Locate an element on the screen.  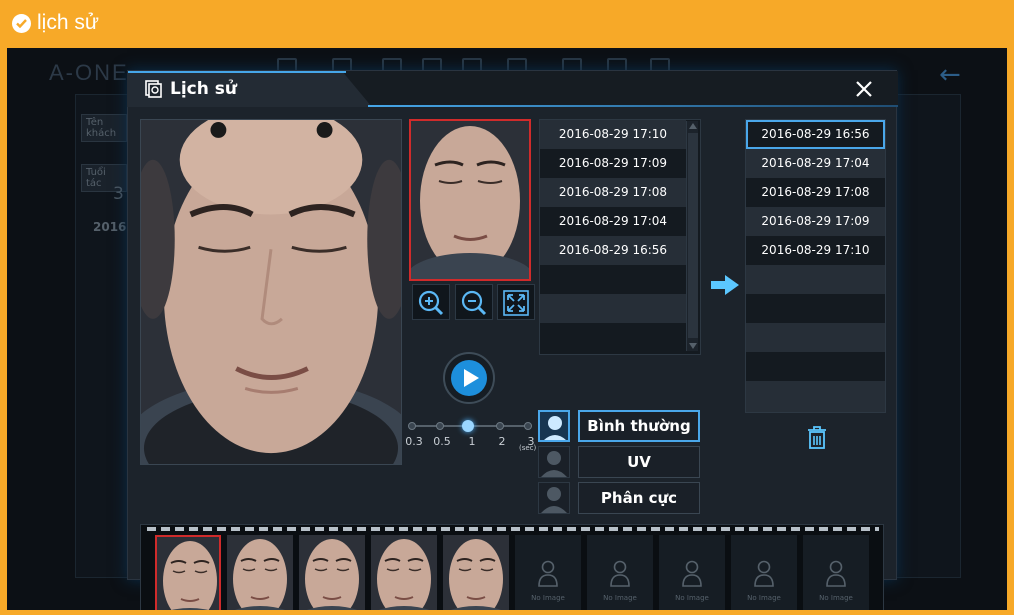
face-image is located at coordinates (271, 292).